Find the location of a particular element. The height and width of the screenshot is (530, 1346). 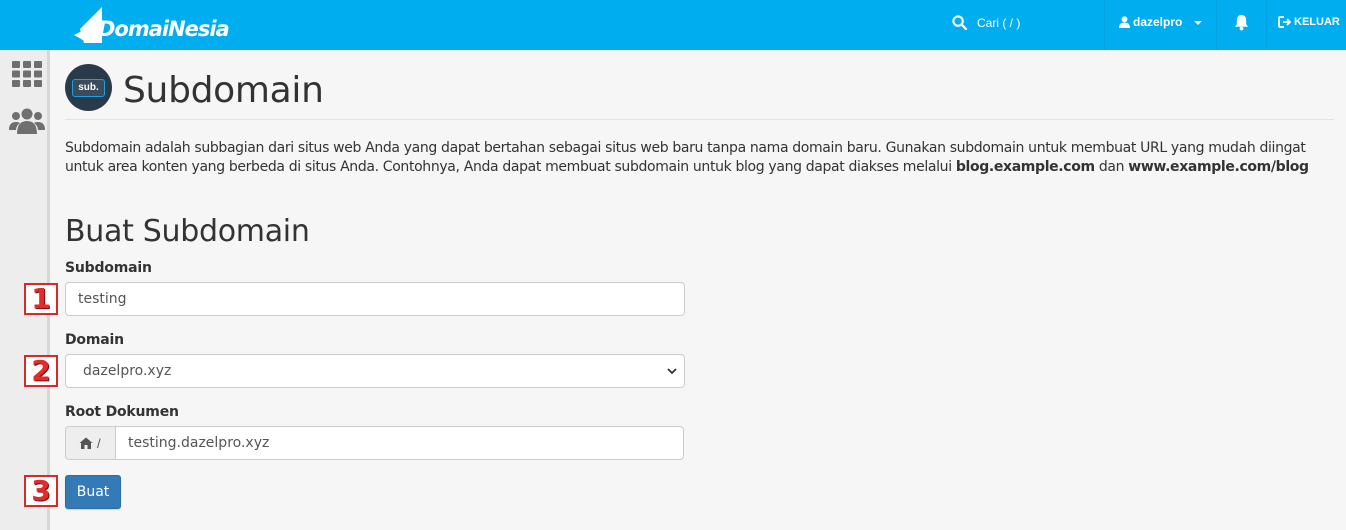

domain-label: Domain is located at coordinates (94, 340).